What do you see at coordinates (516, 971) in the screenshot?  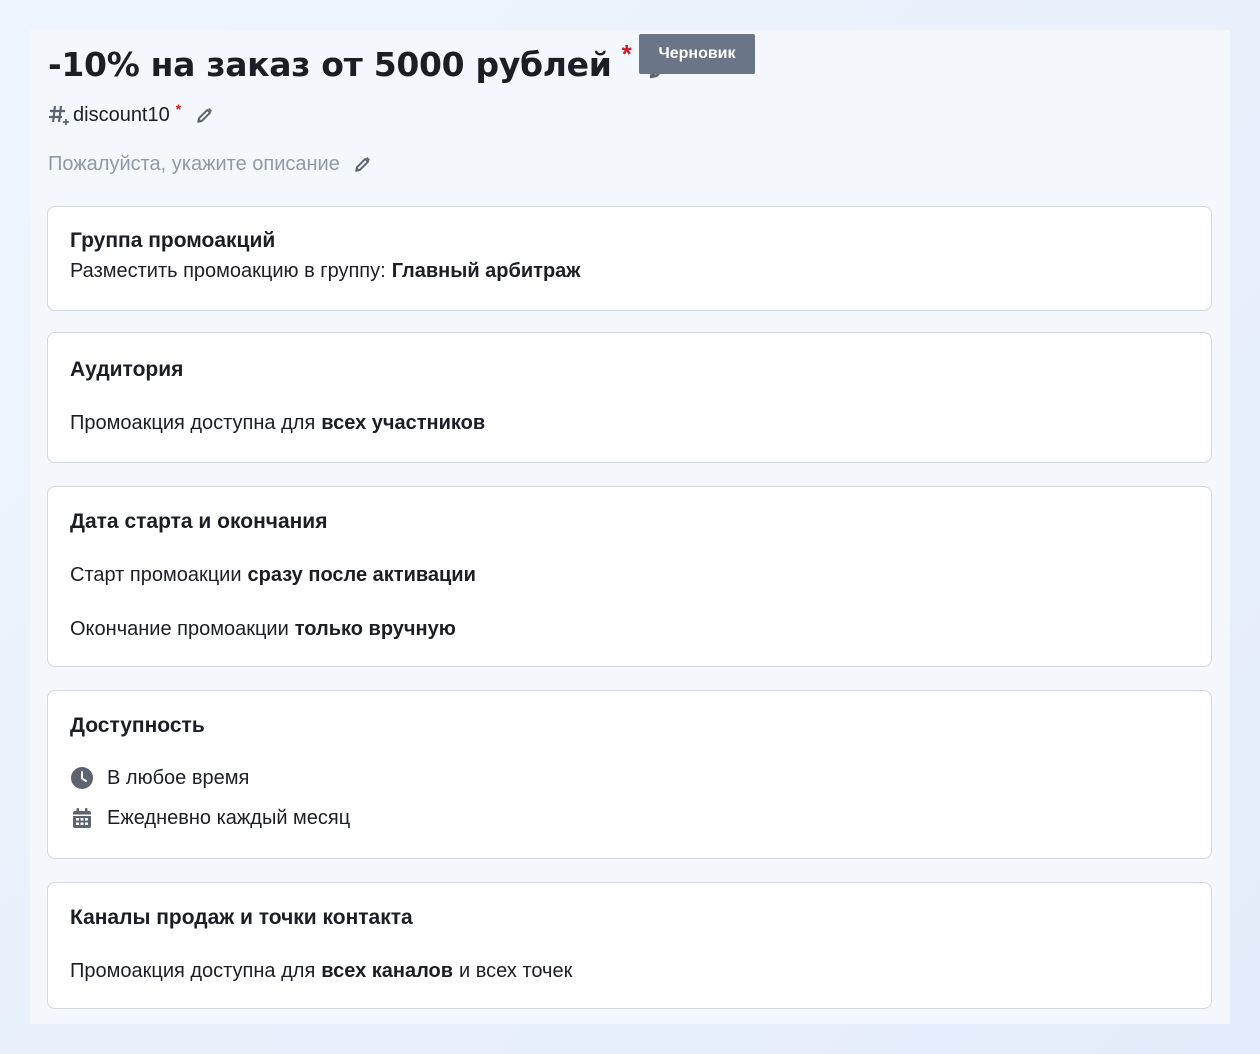 I see `channels-suffix: и всех точек` at bounding box center [516, 971].